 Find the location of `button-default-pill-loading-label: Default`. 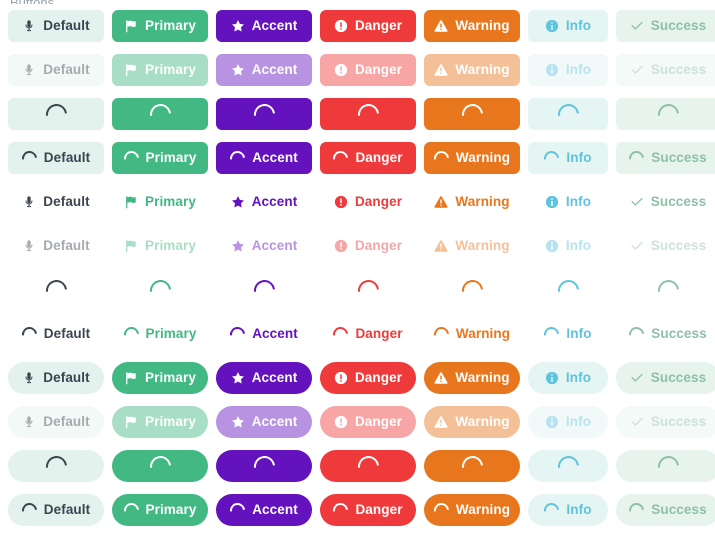

button-default-pill-loading-label: Default is located at coordinates (56, 510).